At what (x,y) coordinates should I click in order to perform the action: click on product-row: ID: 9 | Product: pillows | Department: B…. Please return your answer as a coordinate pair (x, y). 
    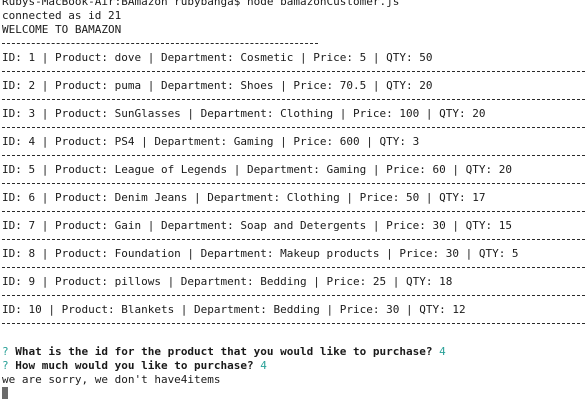
    Looking at the image, I should click on (227, 281).